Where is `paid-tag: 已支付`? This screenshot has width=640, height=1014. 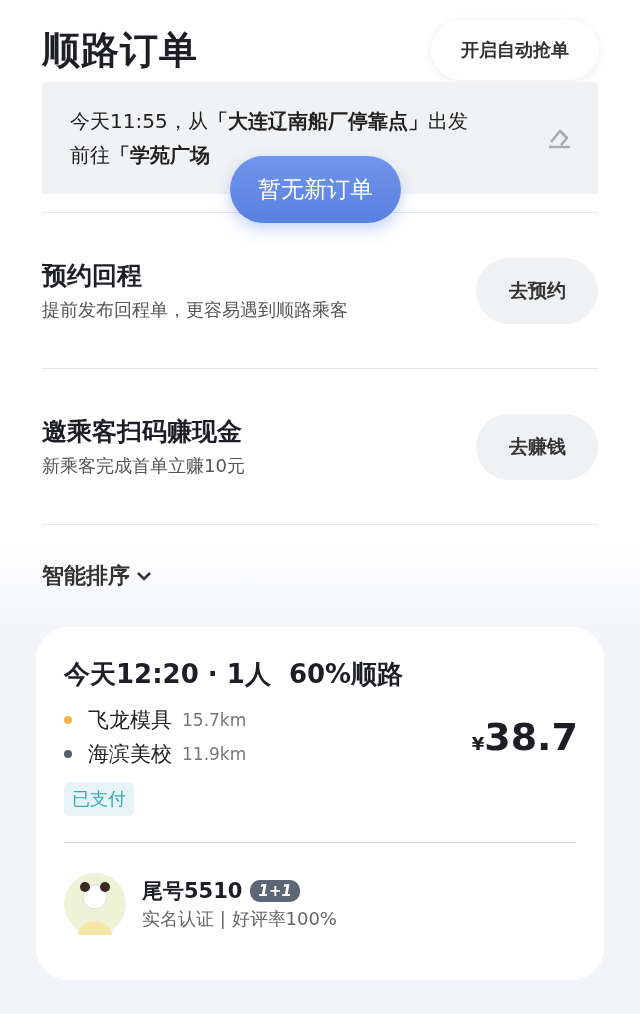
paid-tag: 已支付 is located at coordinates (99, 799).